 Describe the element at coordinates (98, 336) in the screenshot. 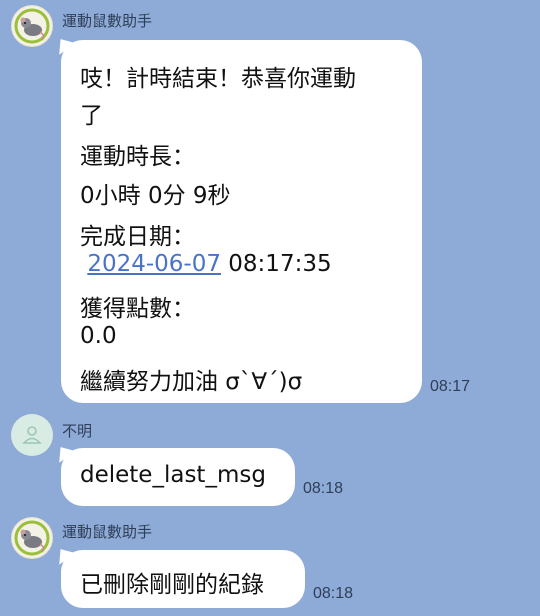

I see `message-line: 0.0` at that location.